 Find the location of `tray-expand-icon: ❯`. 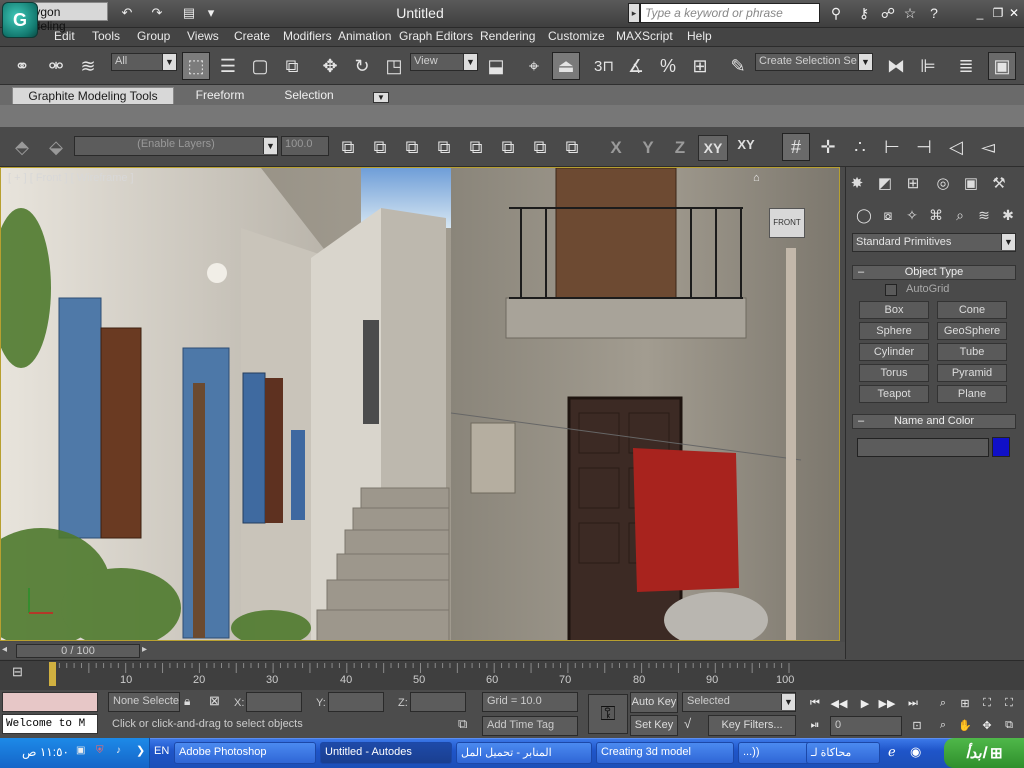

tray-expand-icon: ❯ is located at coordinates (143, 751).